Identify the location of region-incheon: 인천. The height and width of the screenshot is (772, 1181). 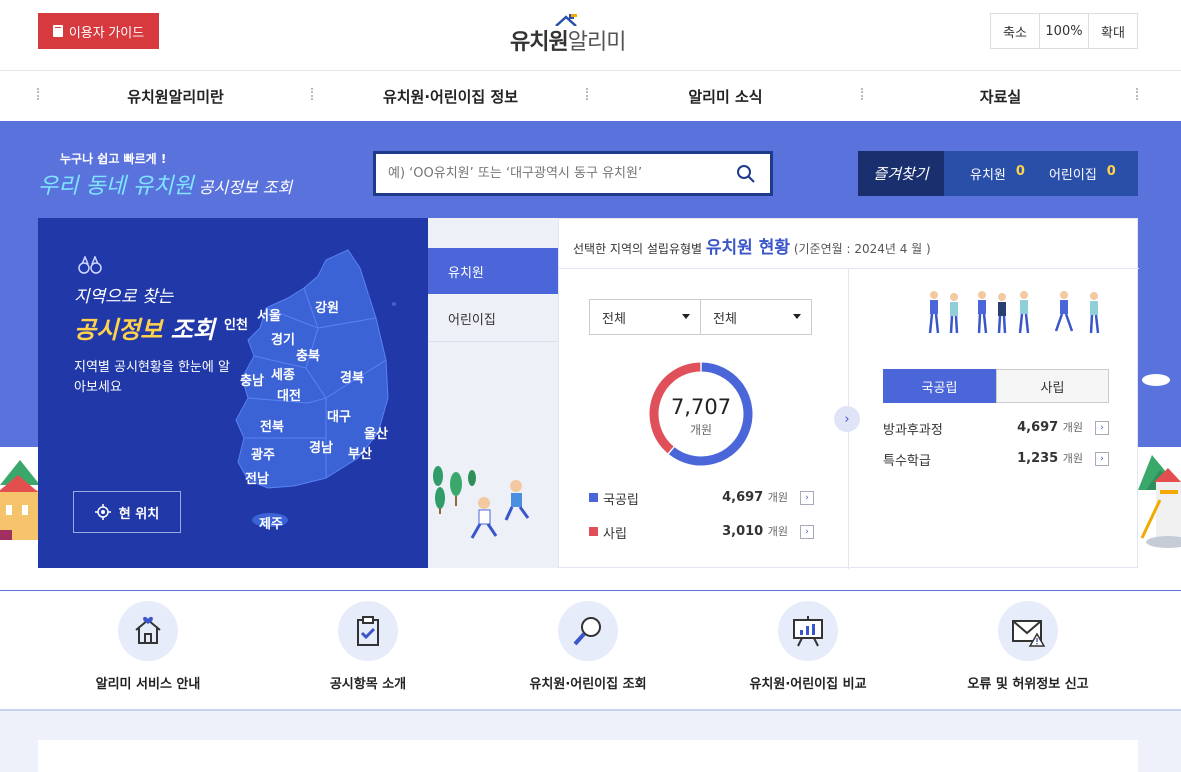
(236, 323).